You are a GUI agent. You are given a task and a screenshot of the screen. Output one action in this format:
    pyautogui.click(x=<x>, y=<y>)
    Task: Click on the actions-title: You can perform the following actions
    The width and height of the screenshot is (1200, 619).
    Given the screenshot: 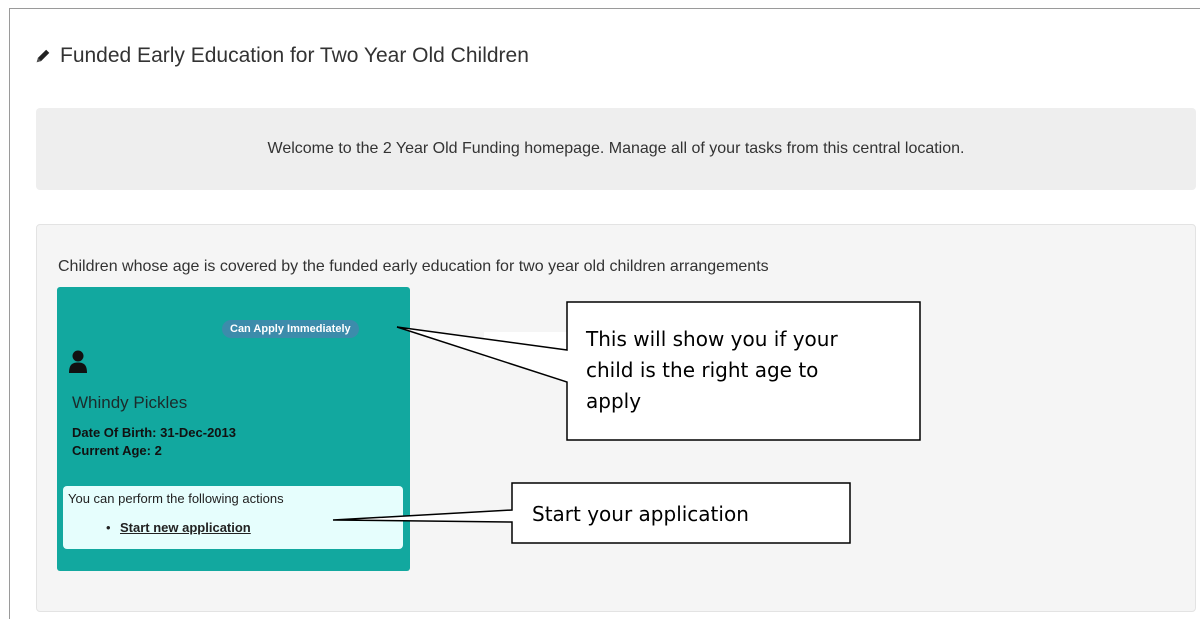 What is the action you would take?
    pyautogui.click(x=176, y=498)
    